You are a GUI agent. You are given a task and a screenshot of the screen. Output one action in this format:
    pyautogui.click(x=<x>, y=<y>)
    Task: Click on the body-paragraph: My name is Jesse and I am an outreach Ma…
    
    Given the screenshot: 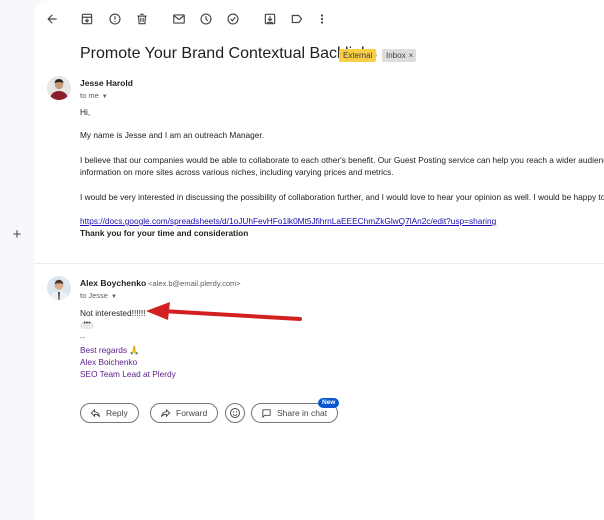 What is the action you would take?
    pyautogui.click(x=172, y=135)
    